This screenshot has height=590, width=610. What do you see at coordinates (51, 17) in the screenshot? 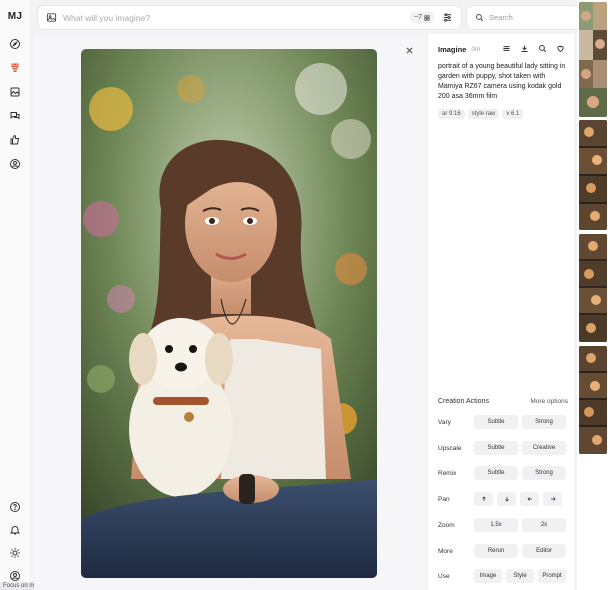
I see `image-upload-icon` at bounding box center [51, 17].